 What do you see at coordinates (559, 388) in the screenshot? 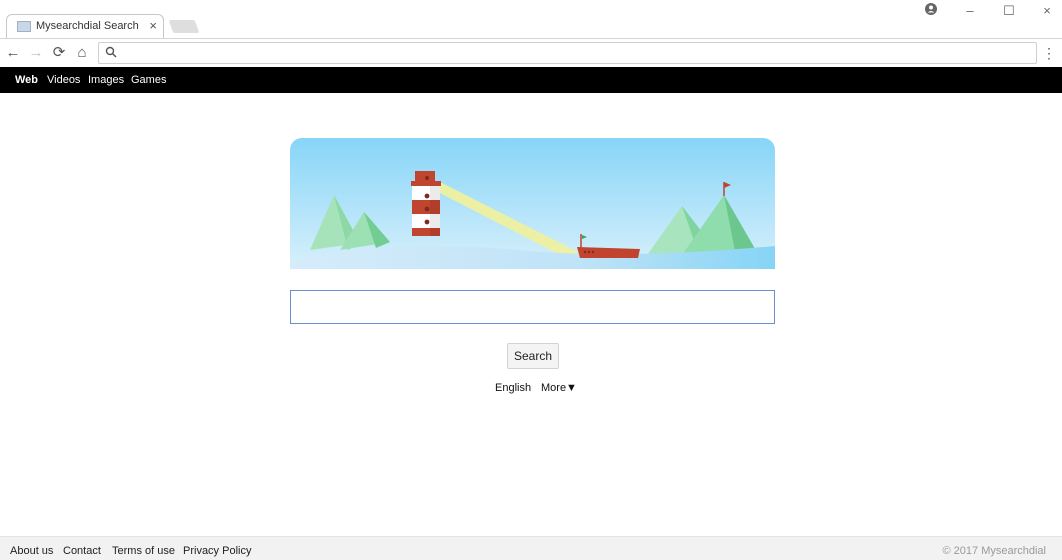
I see `more-dropdown: More▼` at bounding box center [559, 388].